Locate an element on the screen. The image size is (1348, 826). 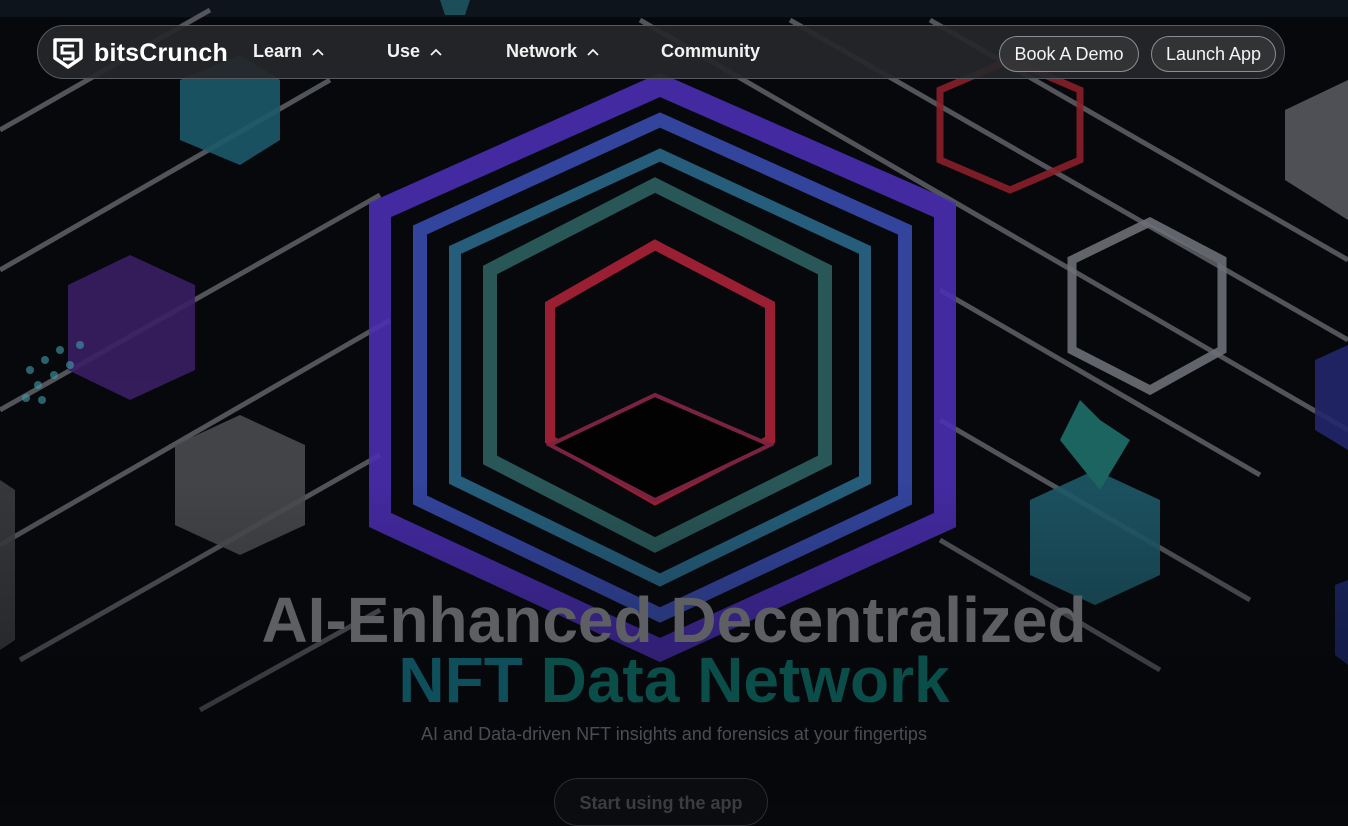
nav-use: Use is located at coordinates (414, 51).